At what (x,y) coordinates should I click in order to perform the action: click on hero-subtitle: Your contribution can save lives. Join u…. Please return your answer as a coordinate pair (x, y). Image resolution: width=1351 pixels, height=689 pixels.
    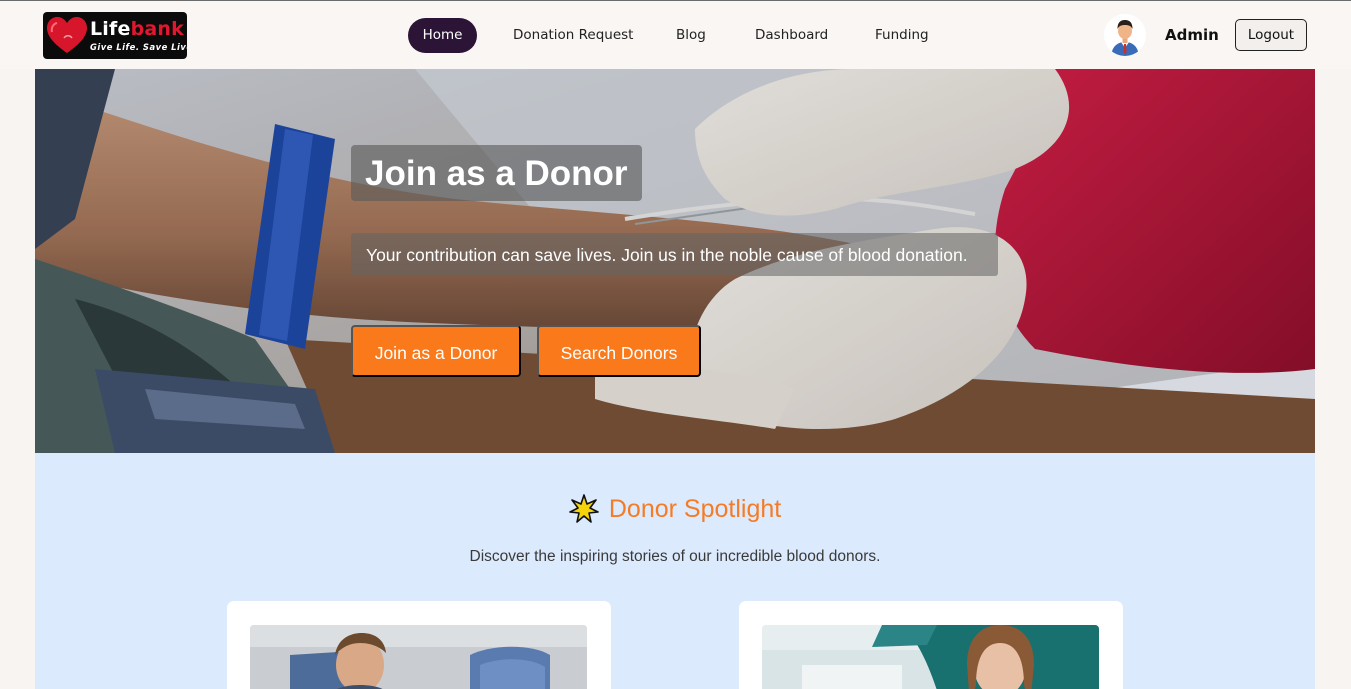
    Looking at the image, I should click on (674, 254).